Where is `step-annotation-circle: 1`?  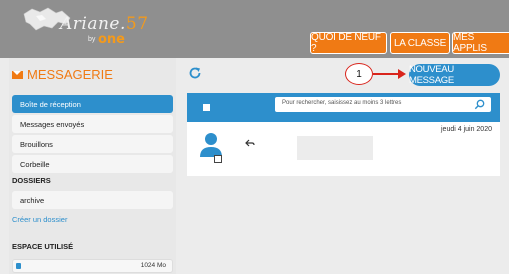 step-annotation-circle: 1 is located at coordinates (359, 74).